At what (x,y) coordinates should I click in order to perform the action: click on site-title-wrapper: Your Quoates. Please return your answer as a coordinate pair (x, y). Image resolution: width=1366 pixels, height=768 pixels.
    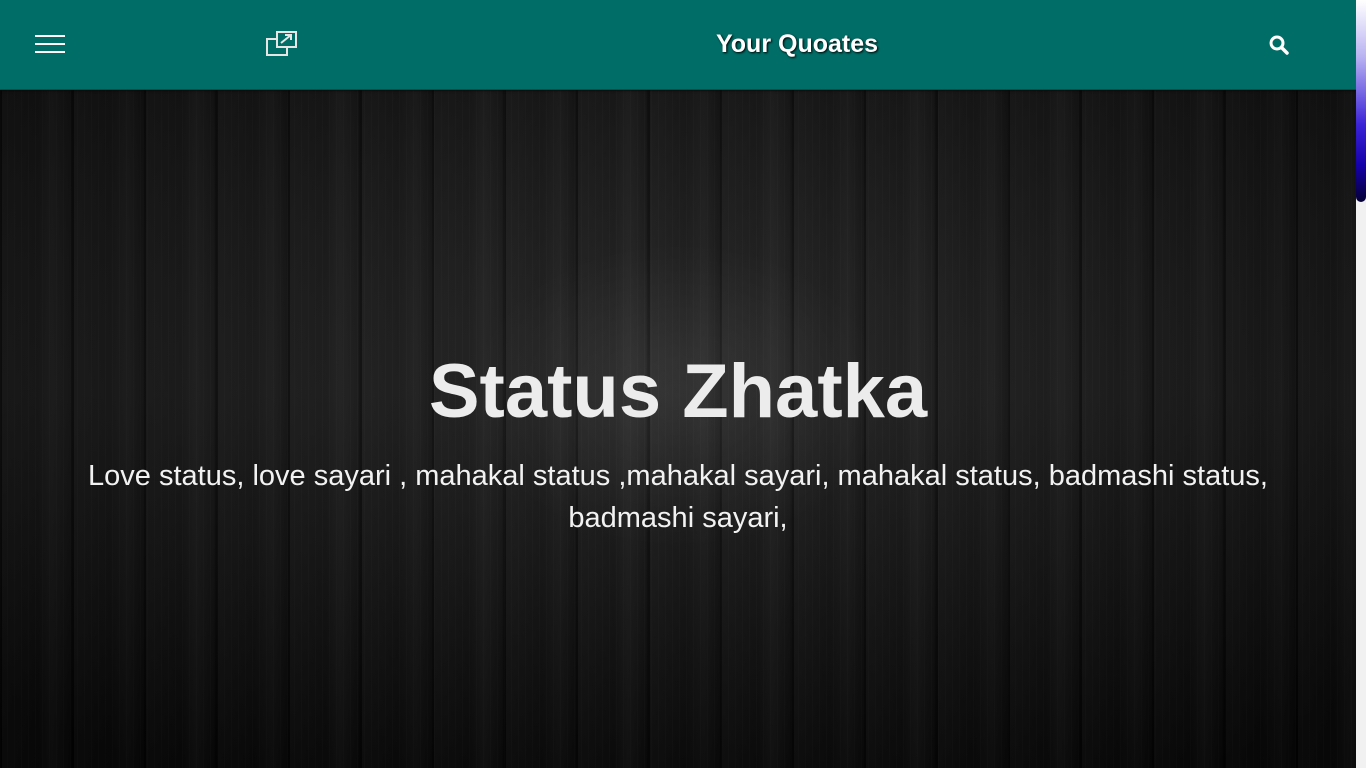
    Looking at the image, I should click on (683, 44).